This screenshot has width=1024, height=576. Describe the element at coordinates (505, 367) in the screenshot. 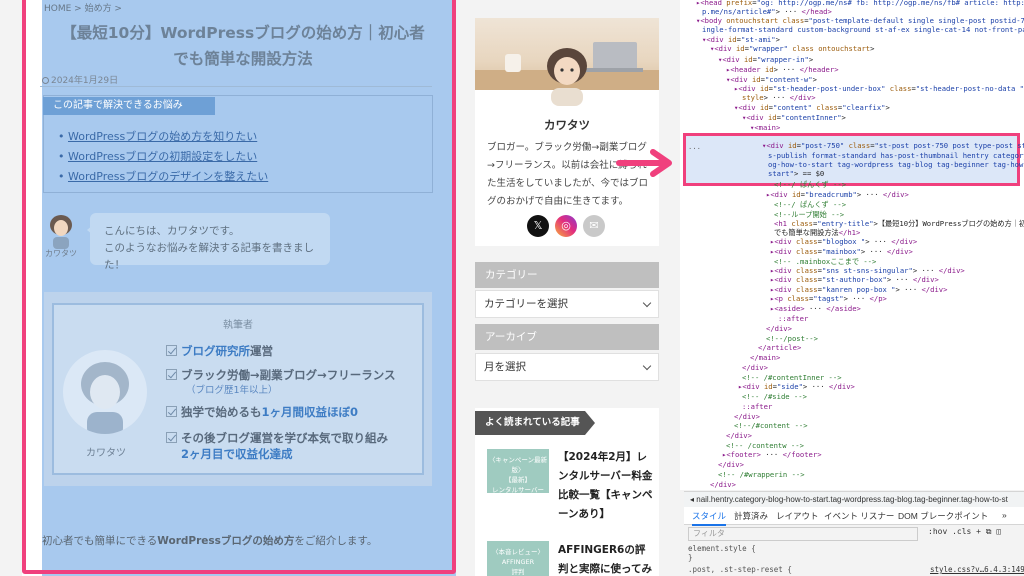

I see `archive-select-value: 月を選択` at that location.